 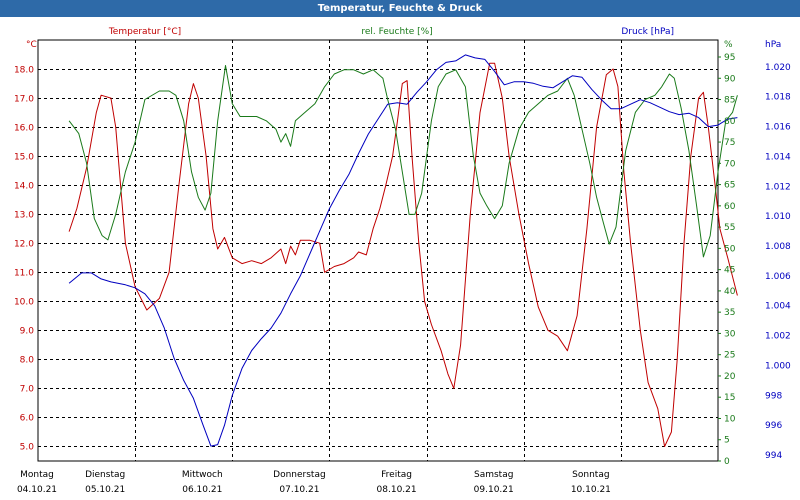 What do you see at coordinates (27, 332) in the screenshot?
I see `temperature-tick-label: 9.0` at bounding box center [27, 332].